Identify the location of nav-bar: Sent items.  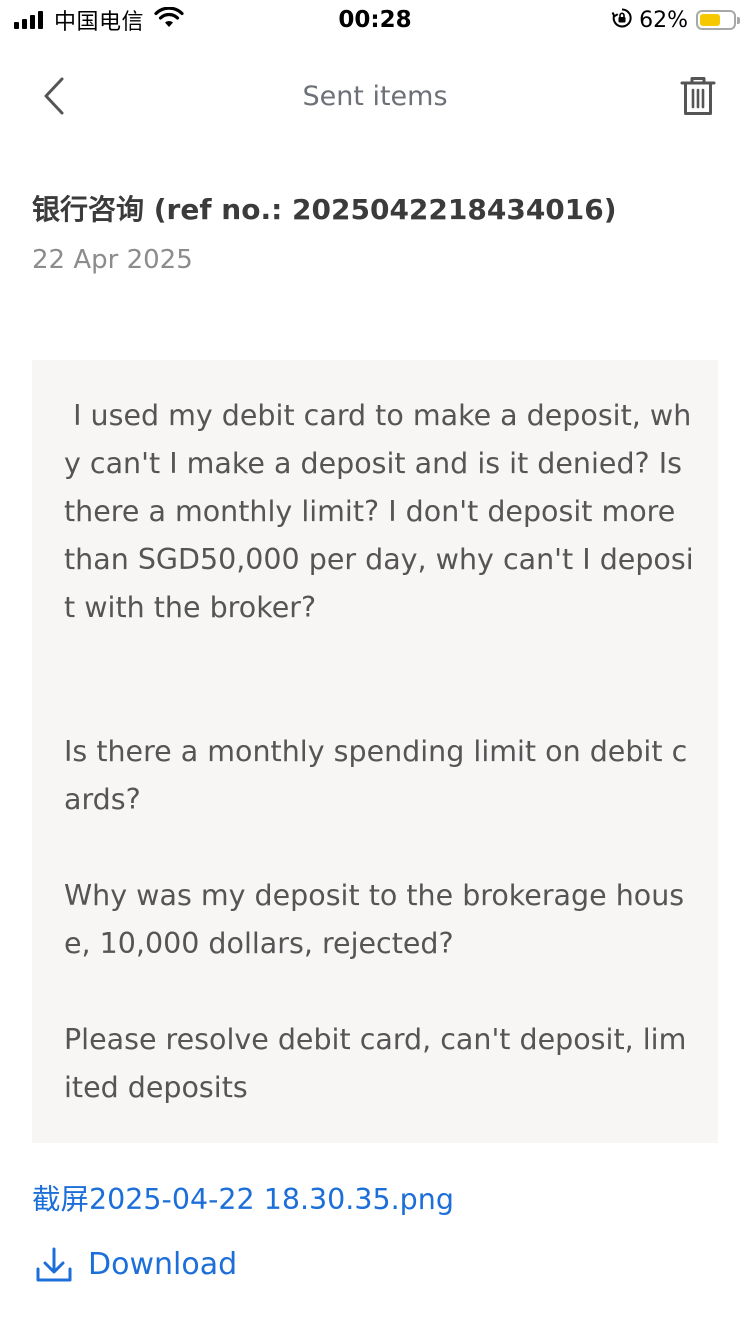
(375, 96).